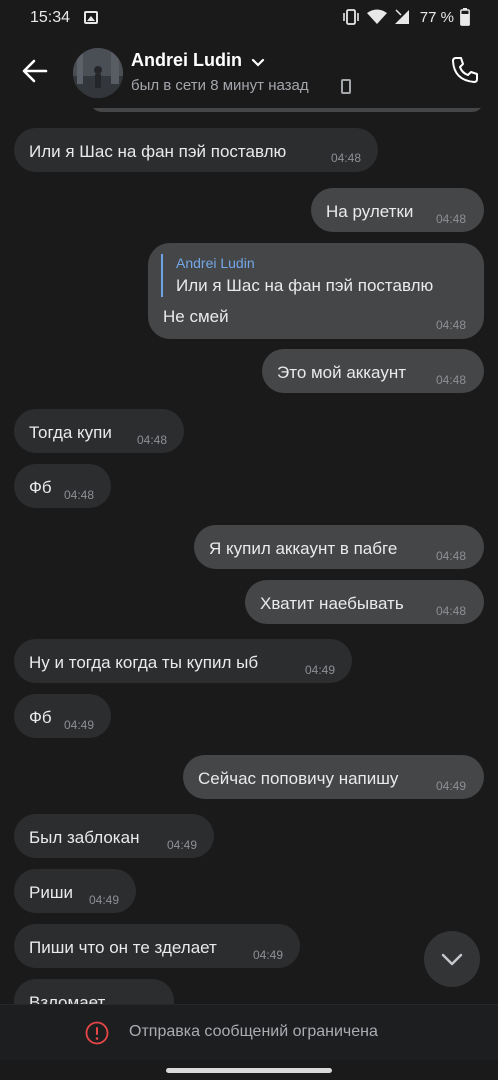 The width and height of the screenshot is (498, 1080). I want to click on contact-last-seen: был в сети 8 минут назад, so click(220, 85).